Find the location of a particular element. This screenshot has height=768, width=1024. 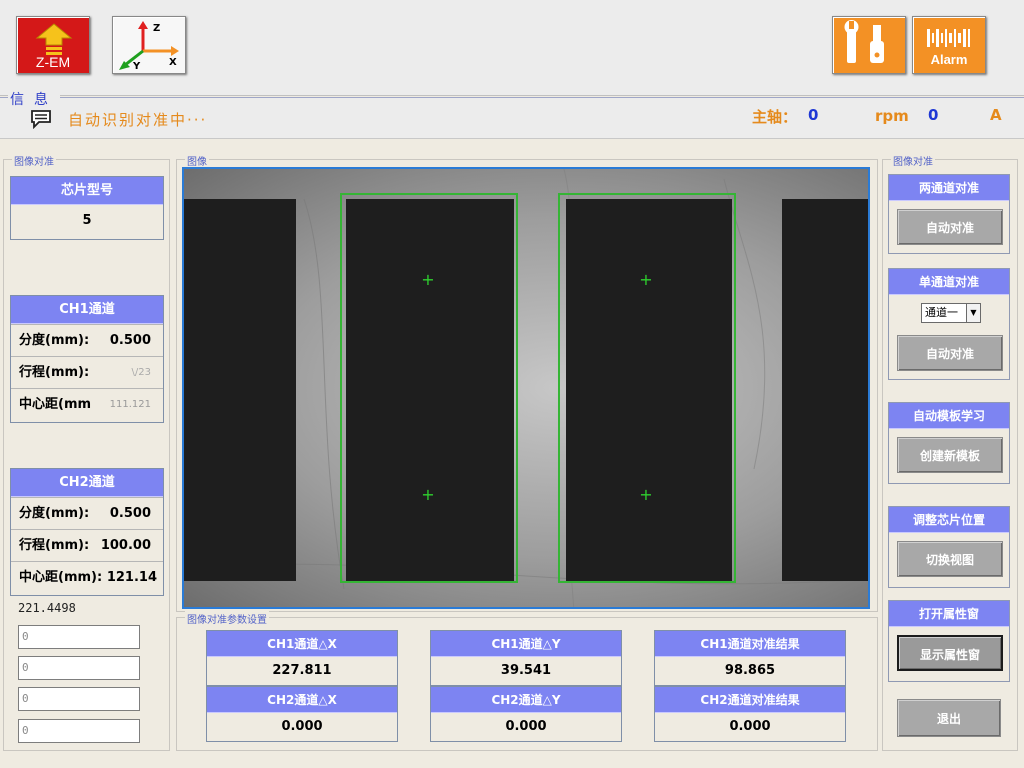

info-bar: 信息 自动识别对准中··· 主轴： 0 rpm 0 A is located at coordinates (512, 114).